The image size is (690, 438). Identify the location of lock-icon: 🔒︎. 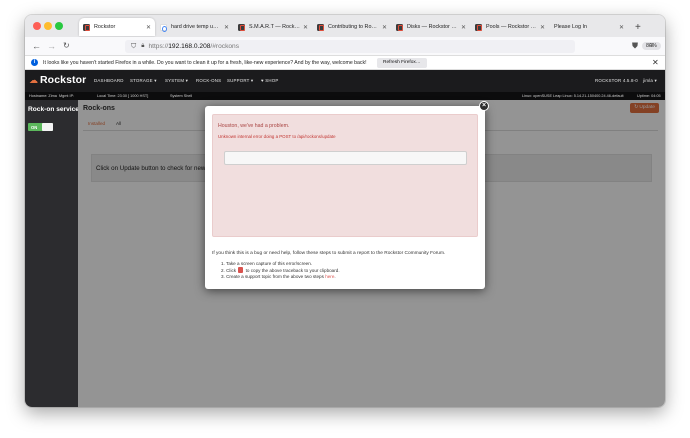
(142, 46).